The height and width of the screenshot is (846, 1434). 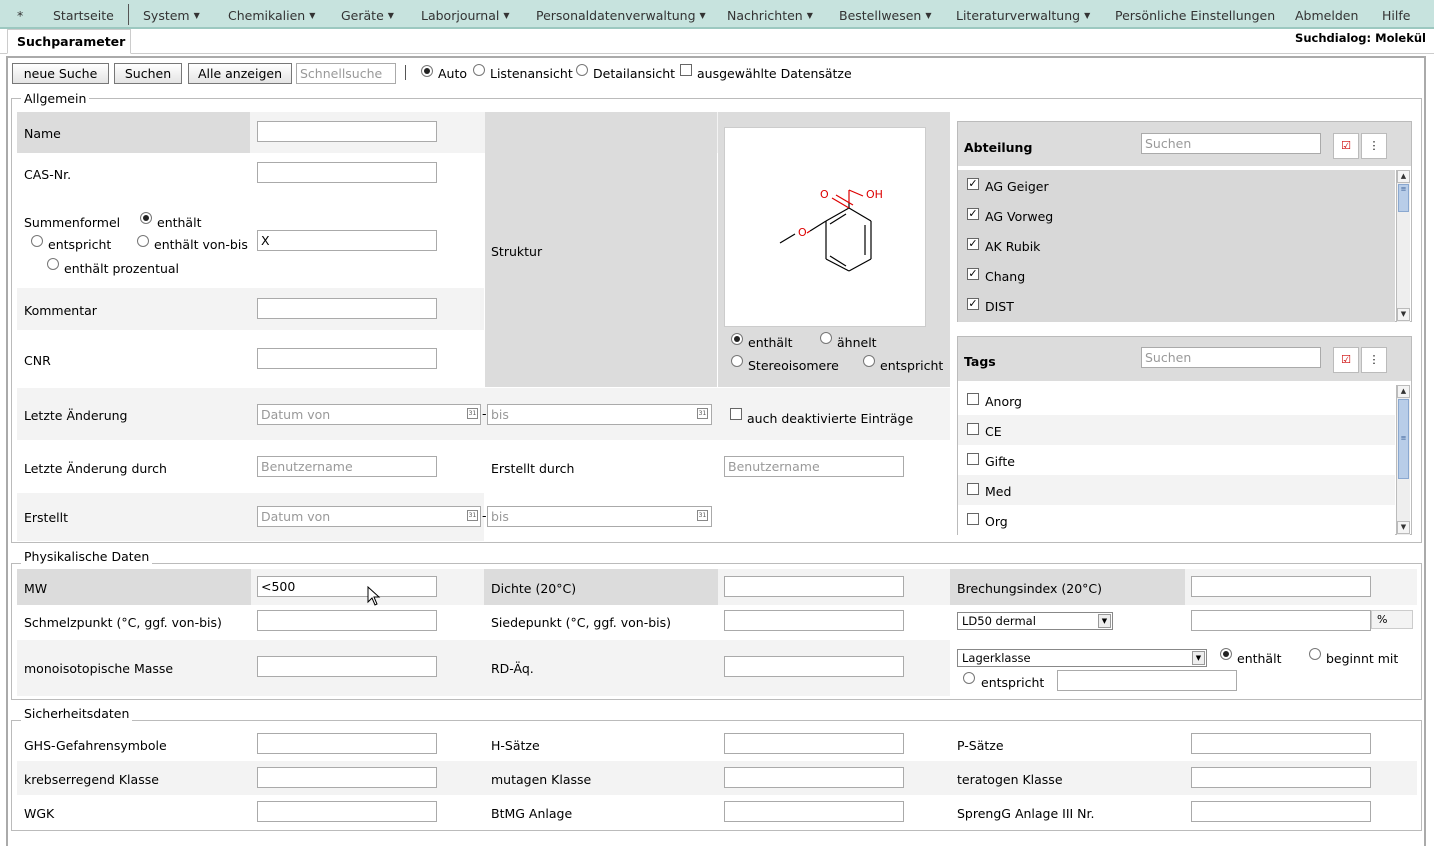 I want to click on view-detail-radio, so click(x=582, y=70).